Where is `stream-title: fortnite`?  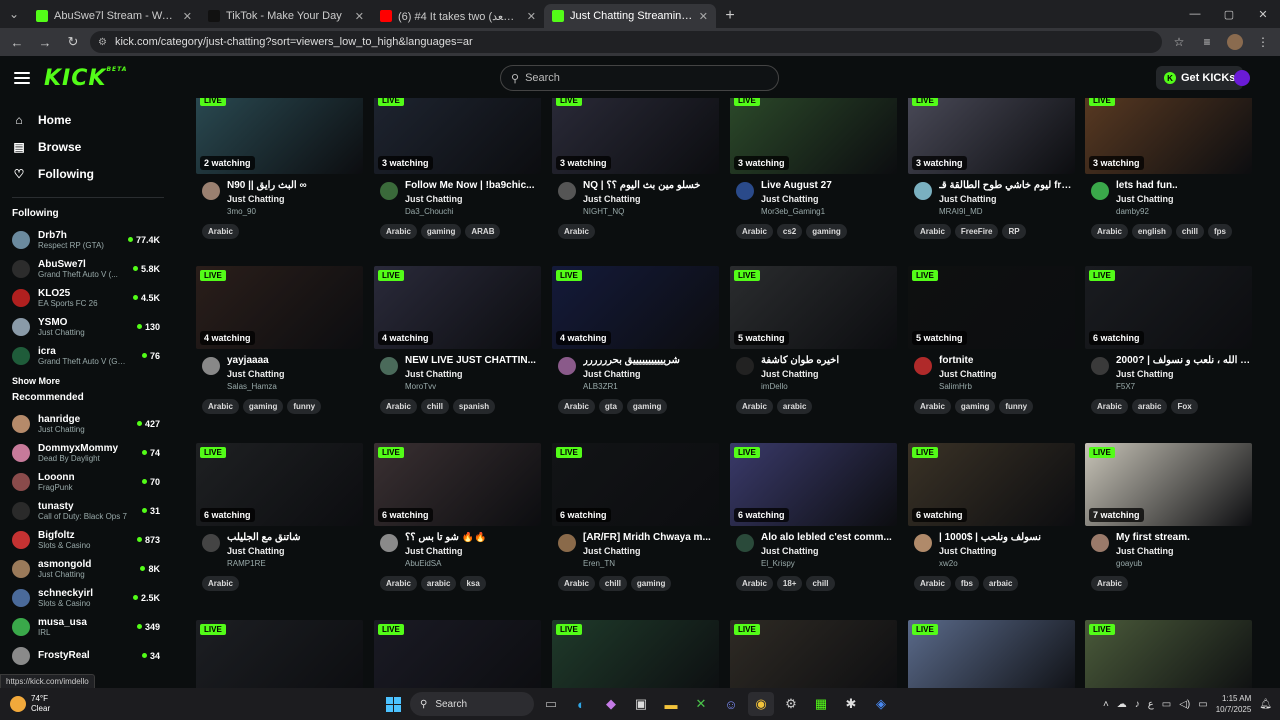
stream-title: fortnite is located at coordinates (1007, 360).